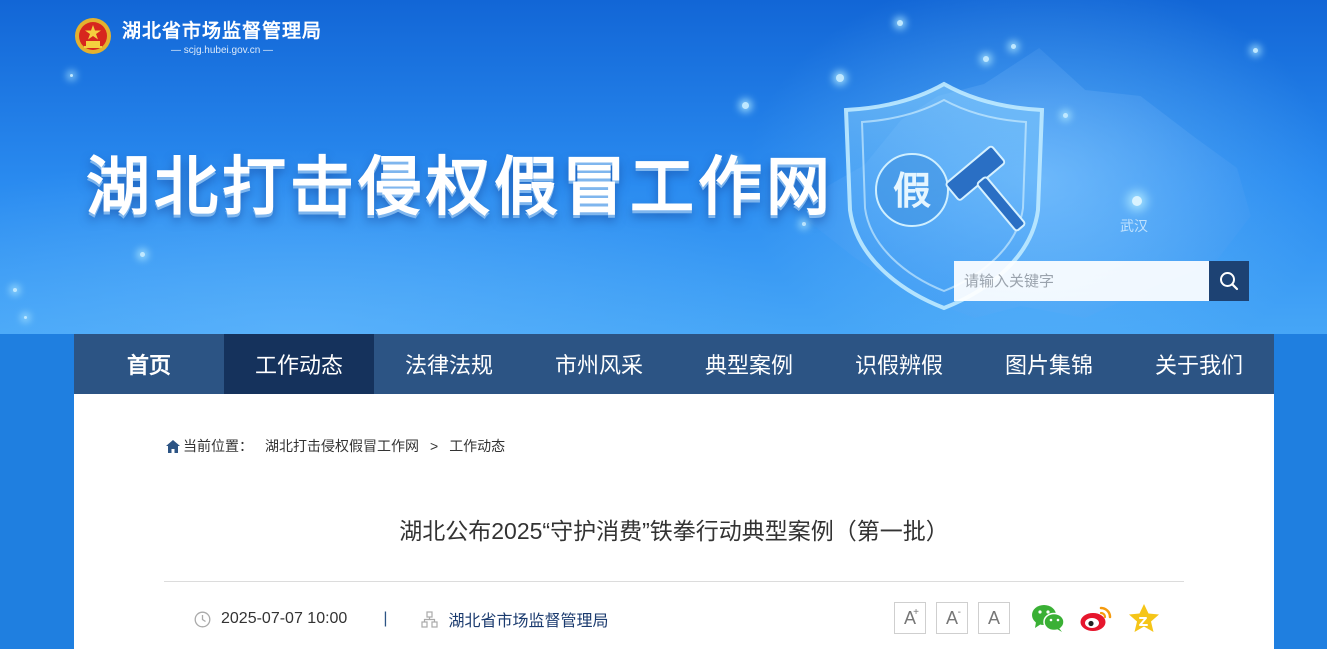 This screenshot has width=1327, height=649. Describe the element at coordinates (994, 618) in the screenshot. I see `font-reset-button: A` at that location.